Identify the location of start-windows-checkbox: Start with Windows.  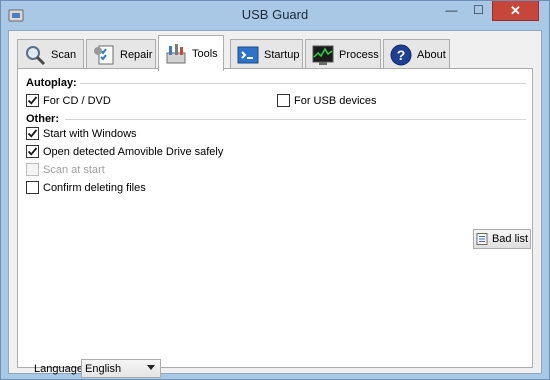
(81, 133).